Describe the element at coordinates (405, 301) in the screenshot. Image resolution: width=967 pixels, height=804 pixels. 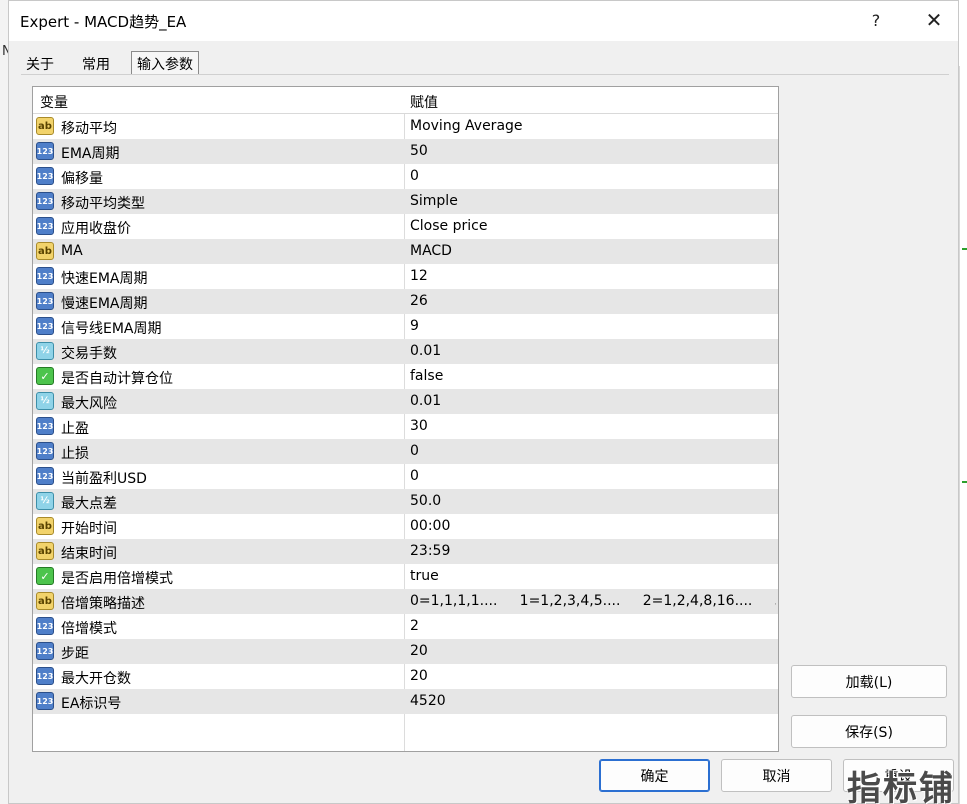
I see `table-row: 123 慢速EMA周期 26` at that location.